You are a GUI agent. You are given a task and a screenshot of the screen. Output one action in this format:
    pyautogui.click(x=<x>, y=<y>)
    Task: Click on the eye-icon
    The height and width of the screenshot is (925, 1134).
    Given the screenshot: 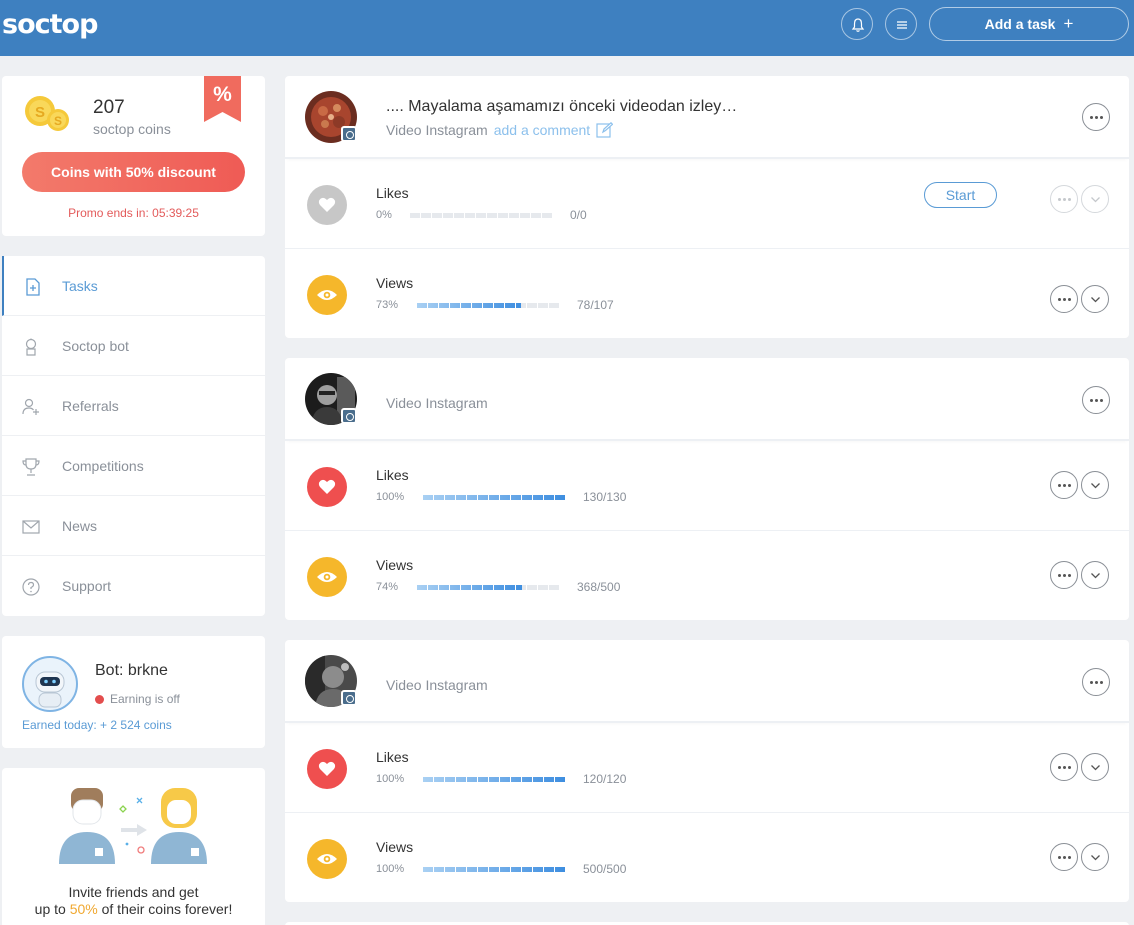 What is the action you would take?
    pyautogui.click(x=327, y=859)
    